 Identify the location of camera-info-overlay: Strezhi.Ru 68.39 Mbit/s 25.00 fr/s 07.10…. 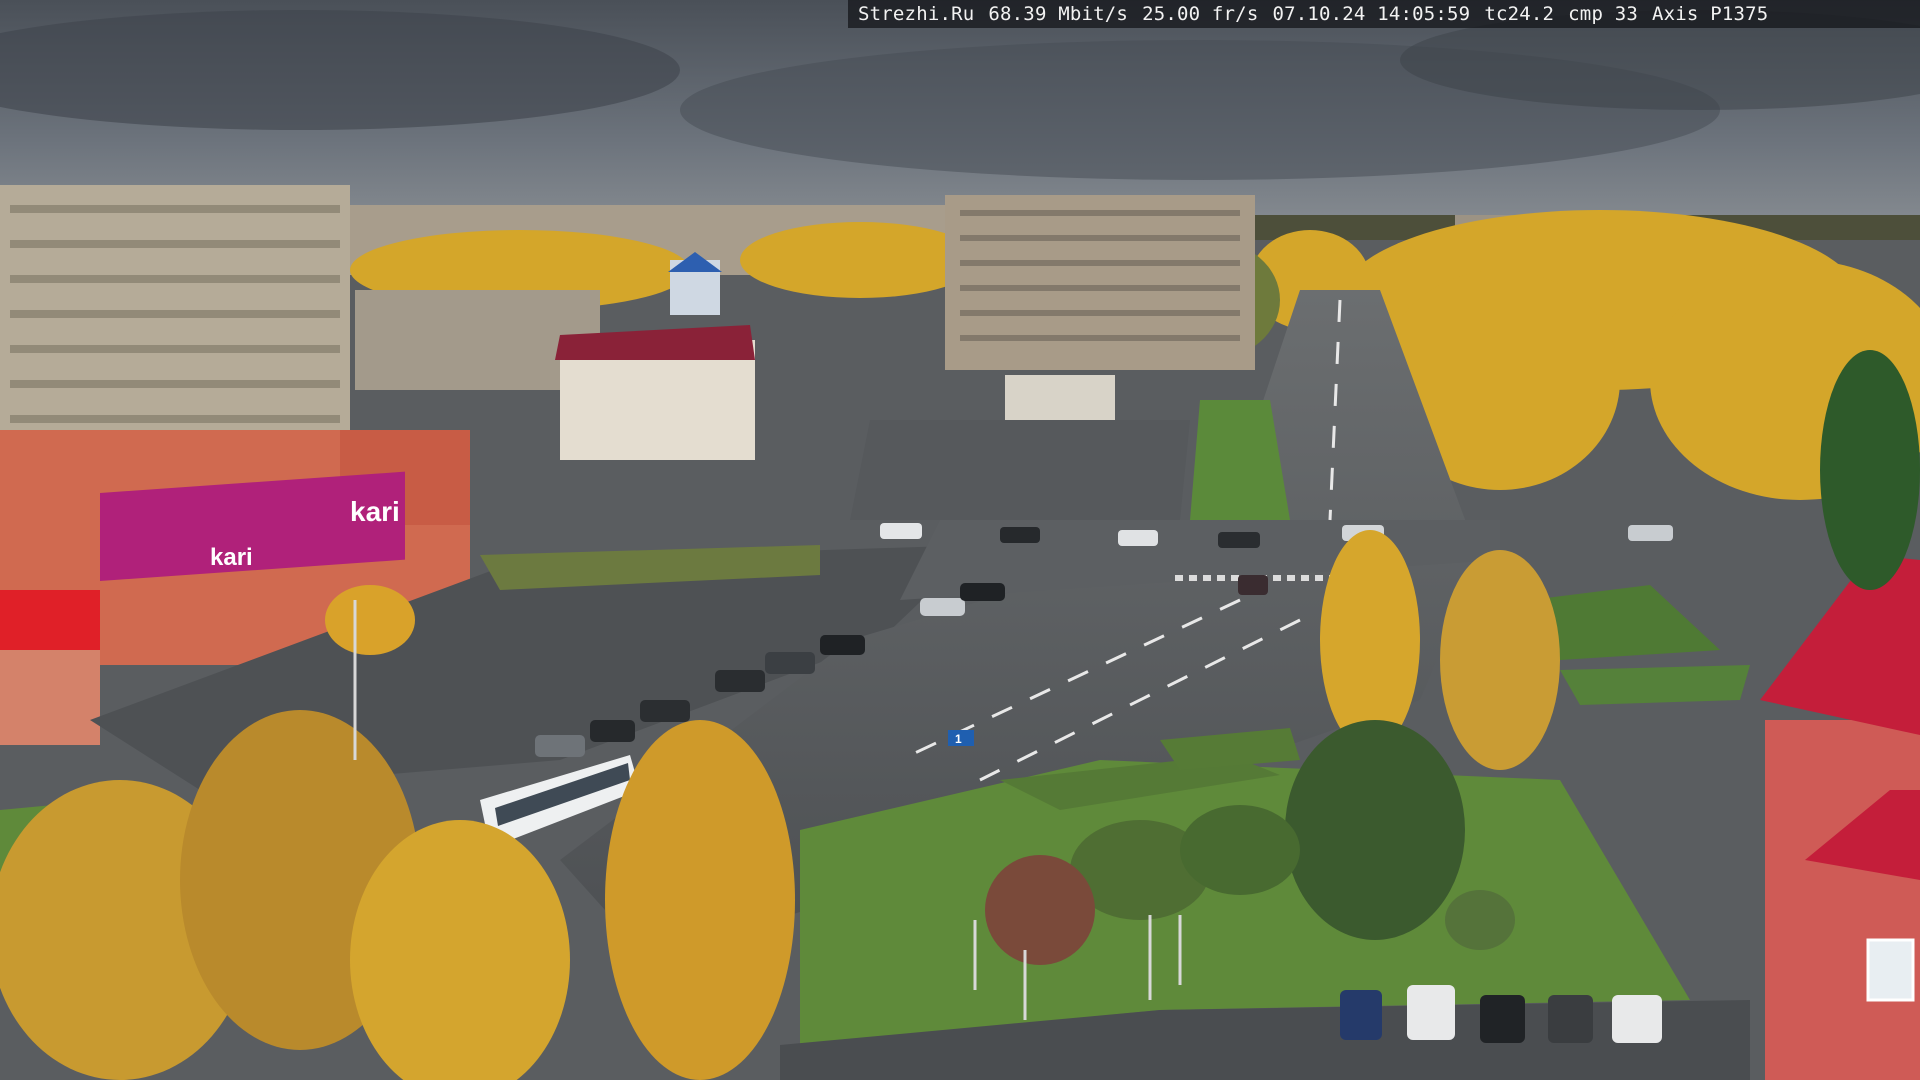
(1384, 14).